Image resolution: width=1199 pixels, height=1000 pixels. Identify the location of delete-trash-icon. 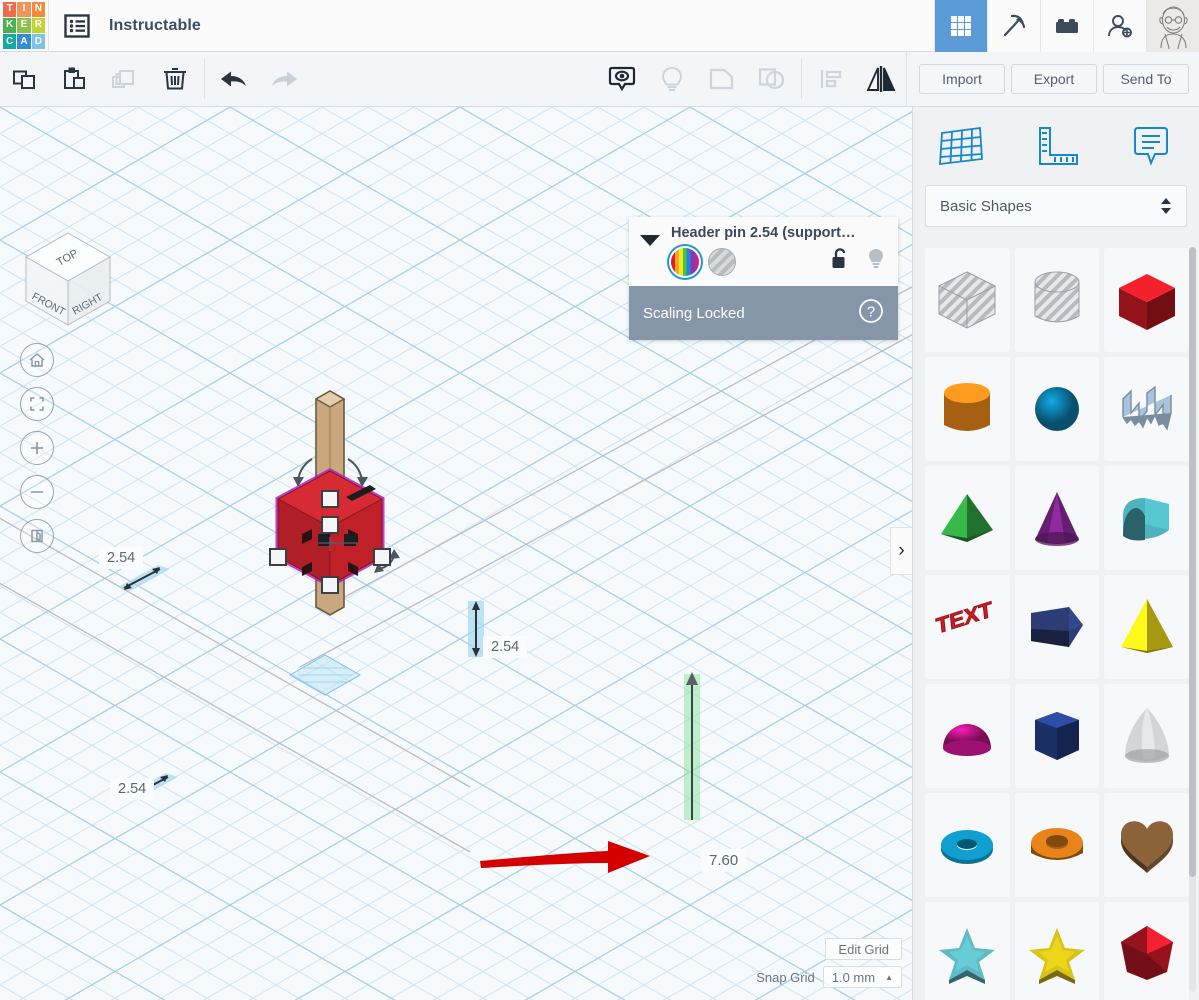
(175, 79).